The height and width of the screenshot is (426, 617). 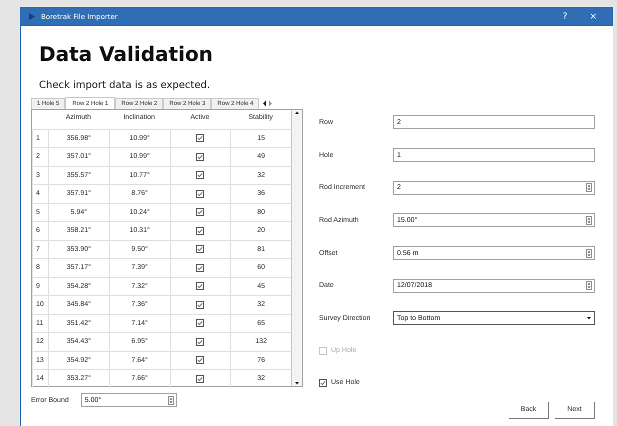 I want to click on close-button: ×, so click(x=593, y=17).